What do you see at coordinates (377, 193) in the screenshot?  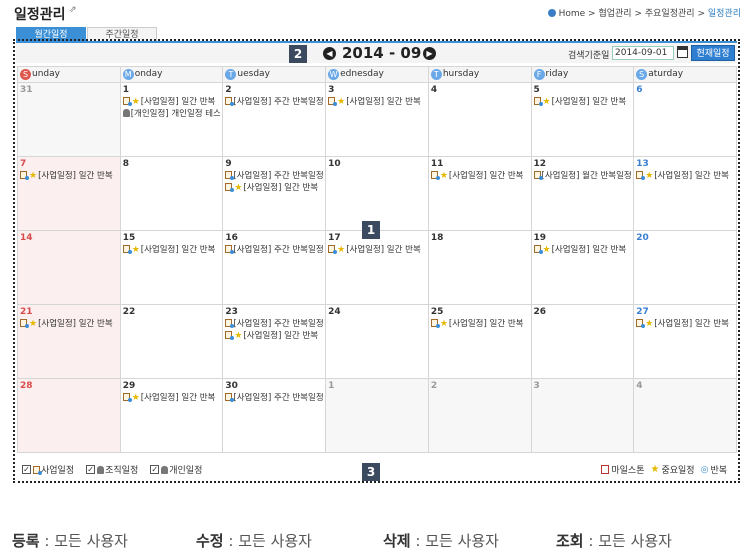 I see `calendar-day-cell: 10` at bounding box center [377, 193].